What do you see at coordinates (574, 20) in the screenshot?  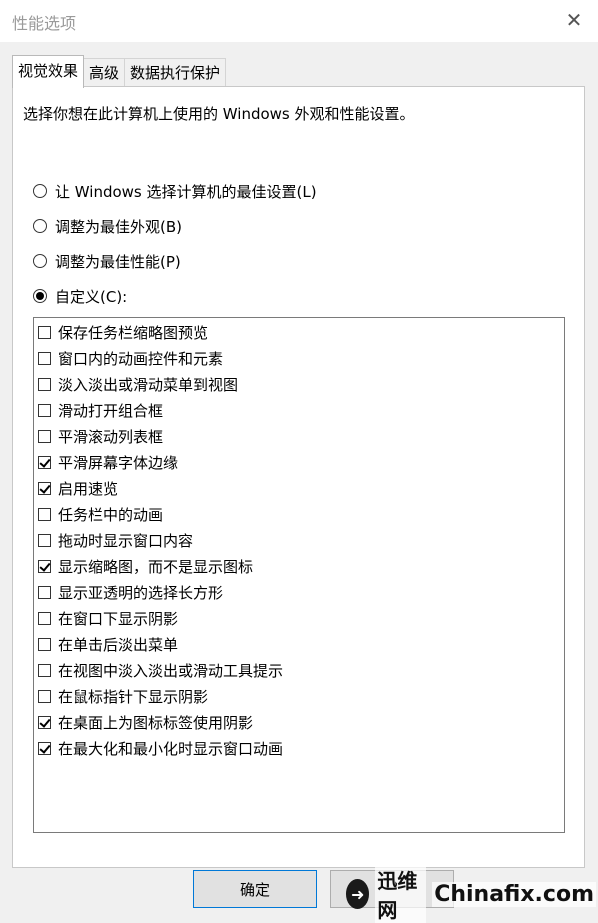 I see `close-icon: ✕` at bounding box center [574, 20].